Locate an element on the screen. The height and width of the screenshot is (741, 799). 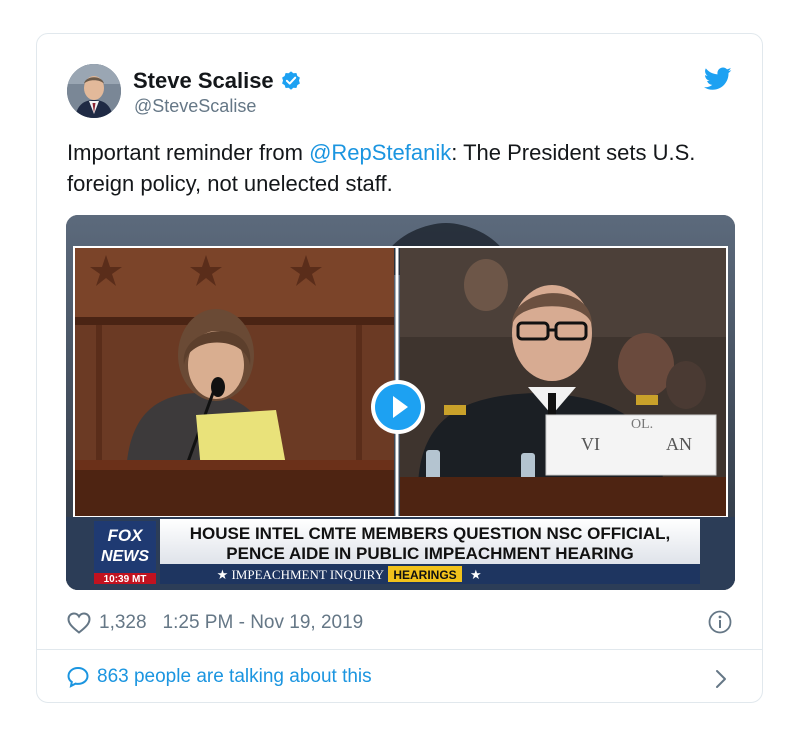
ticker-badge: HEARINGS is located at coordinates (424, 575).